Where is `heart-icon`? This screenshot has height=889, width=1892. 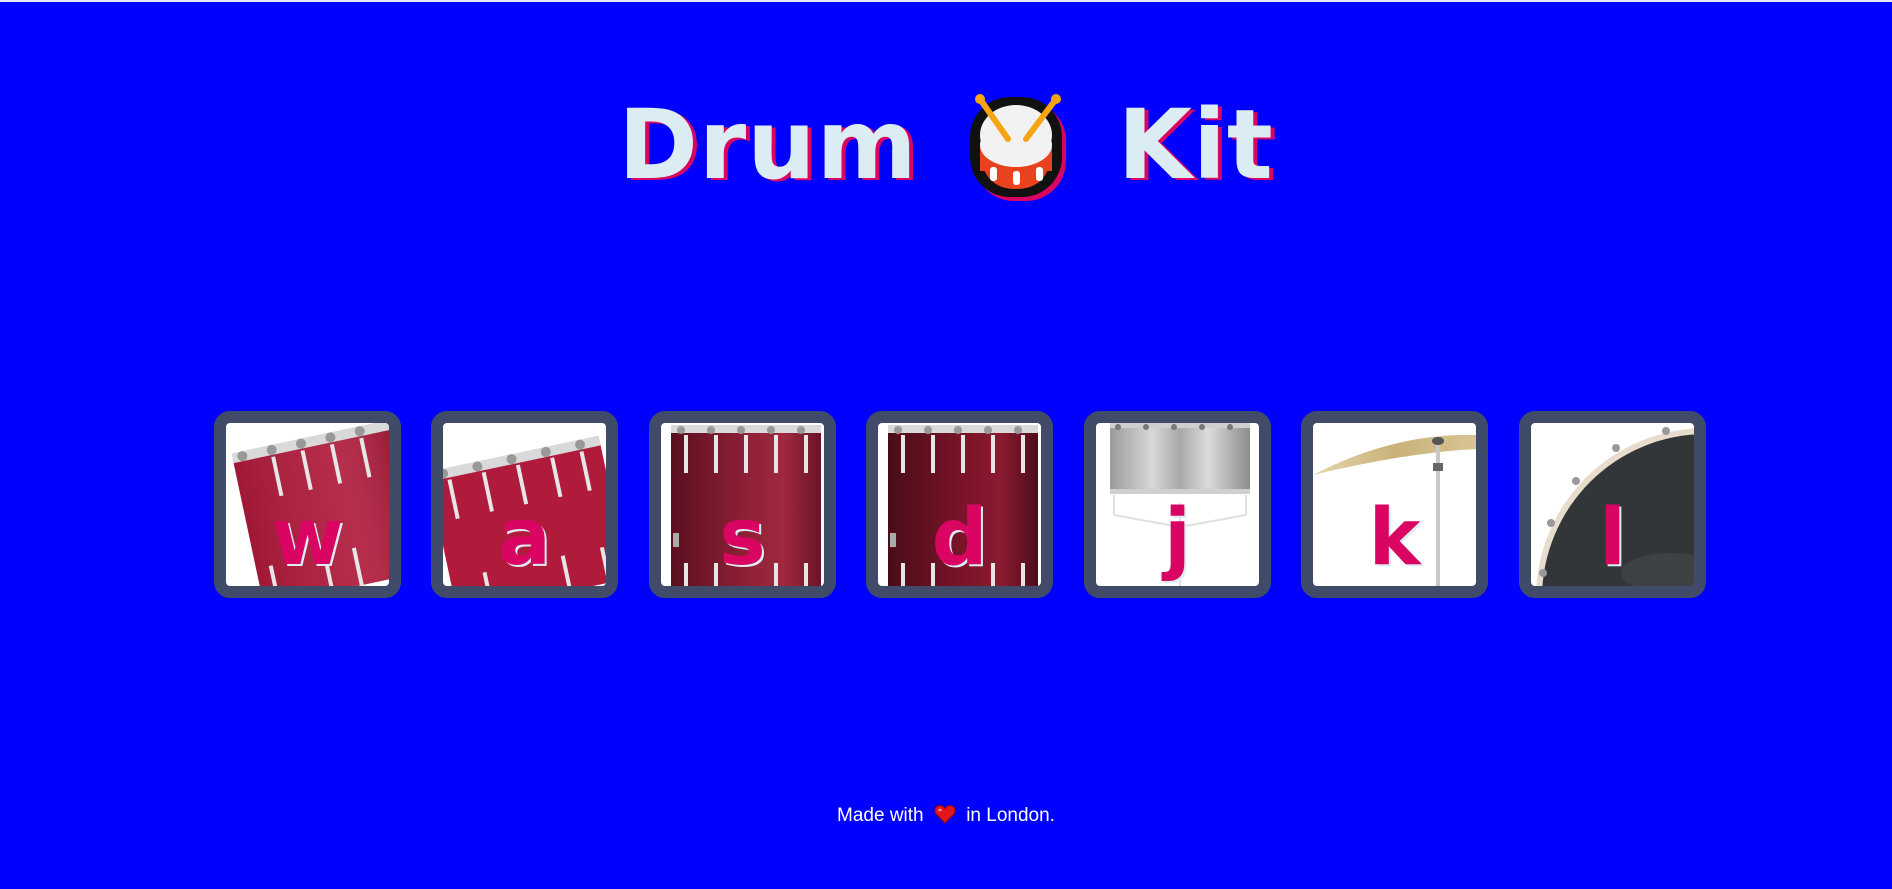
heart-icon is located at coordinates (945, 814).